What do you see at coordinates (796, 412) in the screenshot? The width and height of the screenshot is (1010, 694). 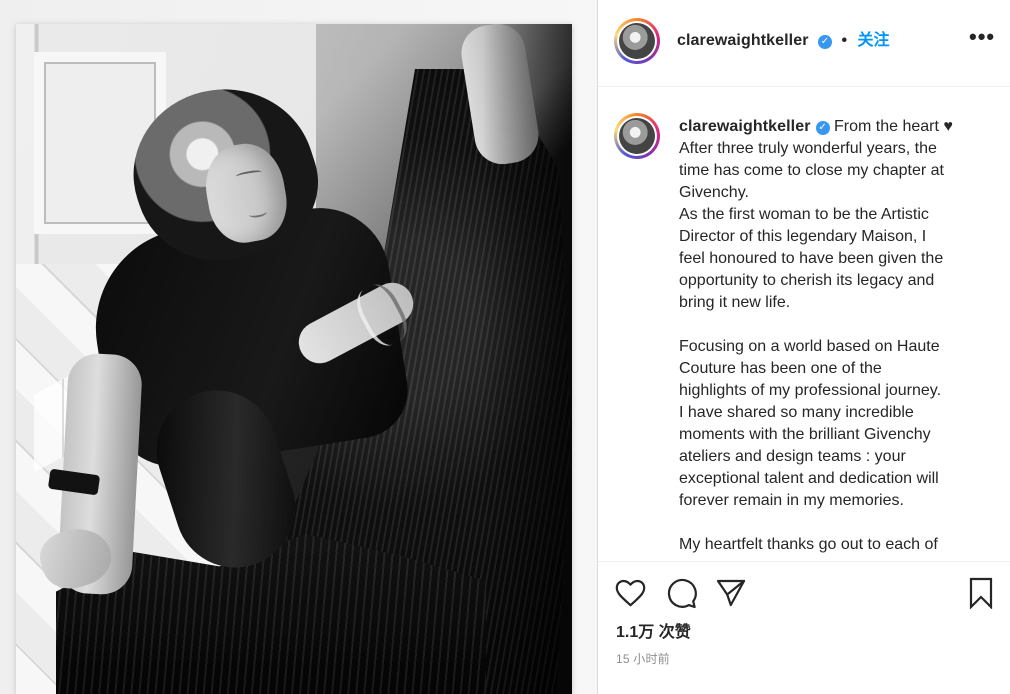 I see `caption-line-13: I have shared so many incredible` at bounding box center [796, 412].